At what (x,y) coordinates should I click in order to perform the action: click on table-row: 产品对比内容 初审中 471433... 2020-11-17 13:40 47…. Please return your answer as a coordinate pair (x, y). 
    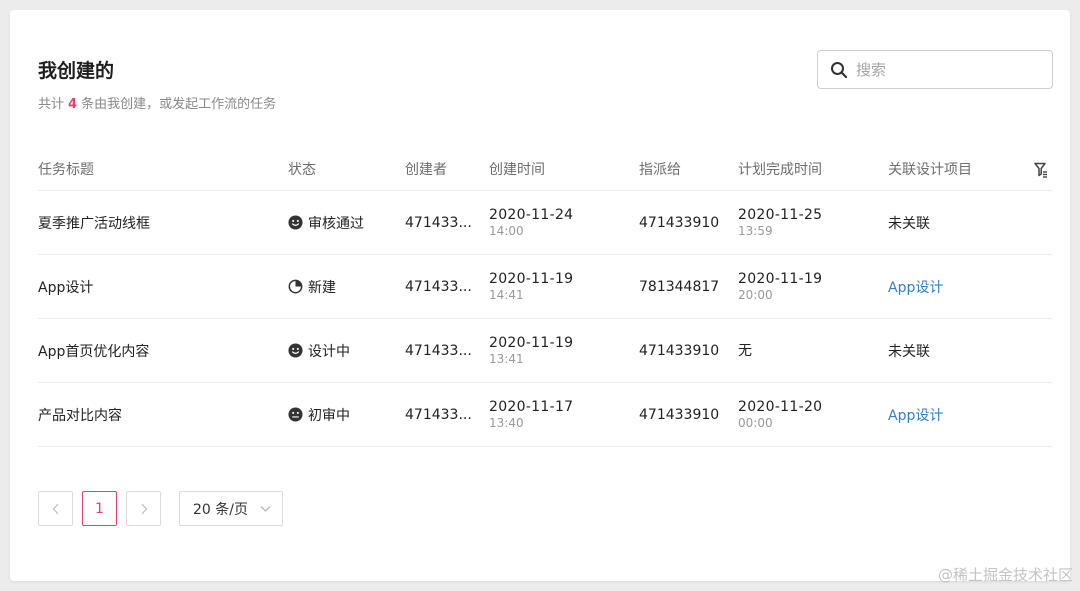
    Looking at the image, I should click on (545, 415).